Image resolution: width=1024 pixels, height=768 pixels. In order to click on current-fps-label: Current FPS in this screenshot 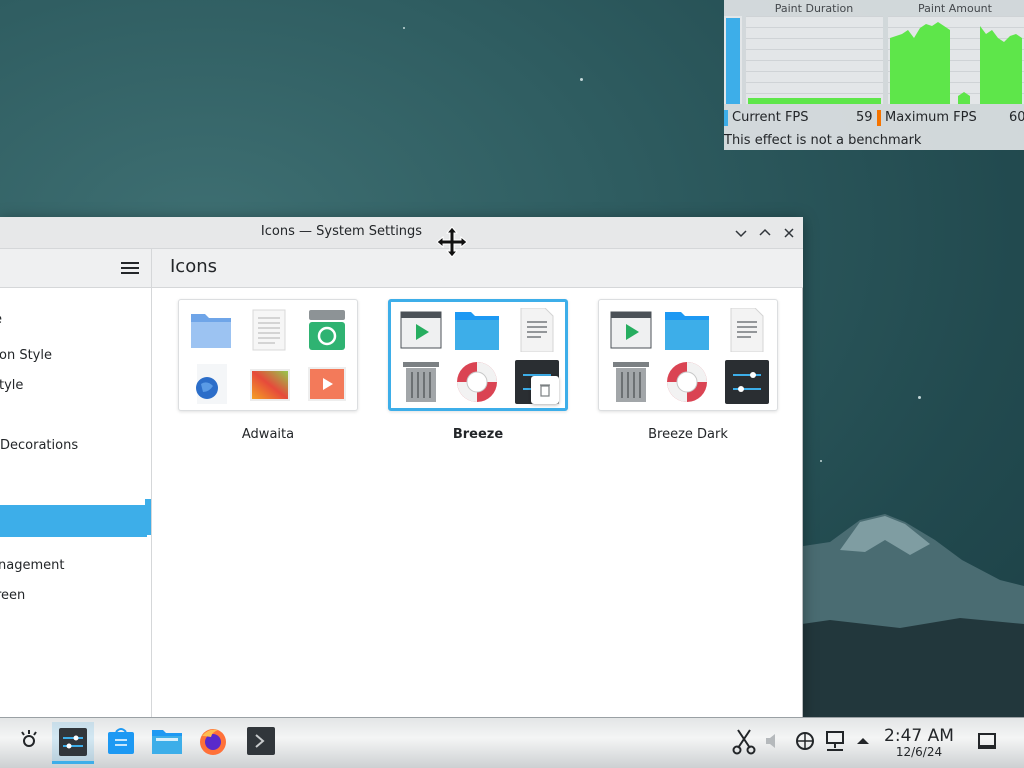, I will do `click(770, 117)`.